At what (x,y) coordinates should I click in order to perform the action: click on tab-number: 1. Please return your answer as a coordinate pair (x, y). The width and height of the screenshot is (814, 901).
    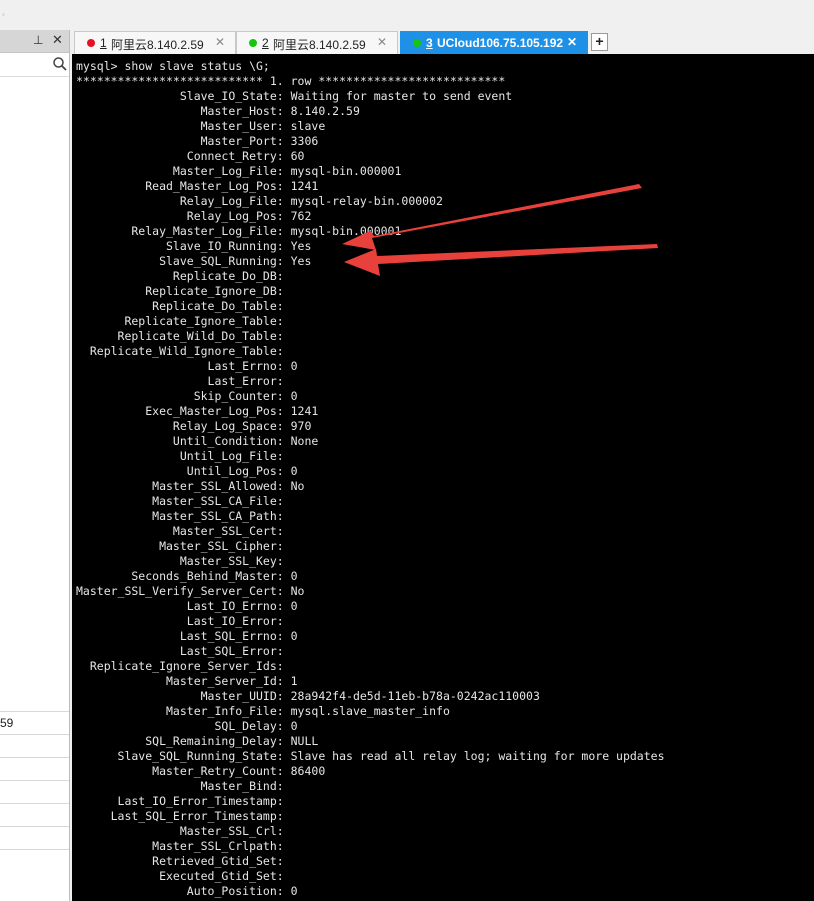
    Looking at the image, I should click on (103, 43).